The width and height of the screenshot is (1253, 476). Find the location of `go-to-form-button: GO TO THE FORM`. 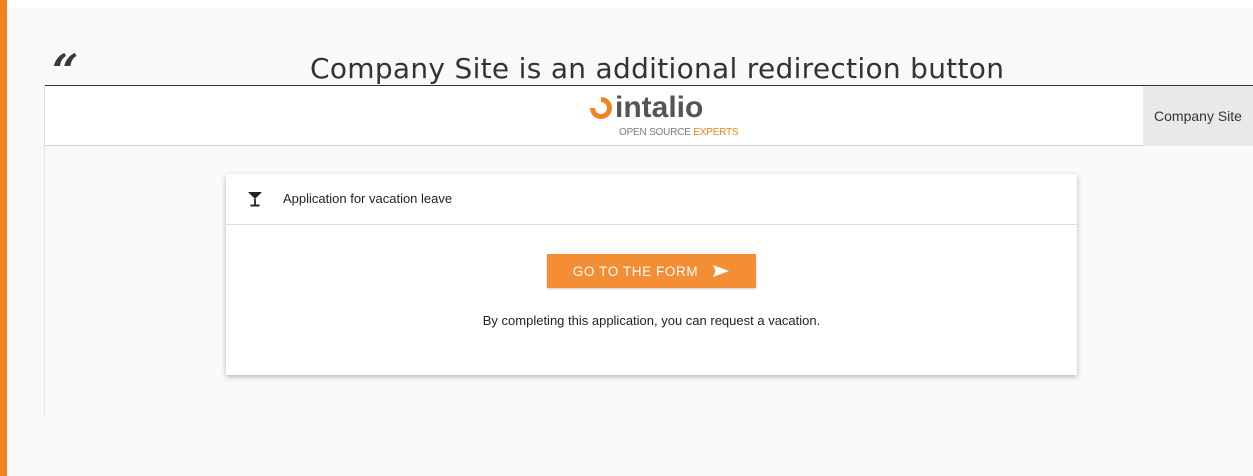

go-to-form-button: GO TO THE FORM is located at coordinates (651, 271).